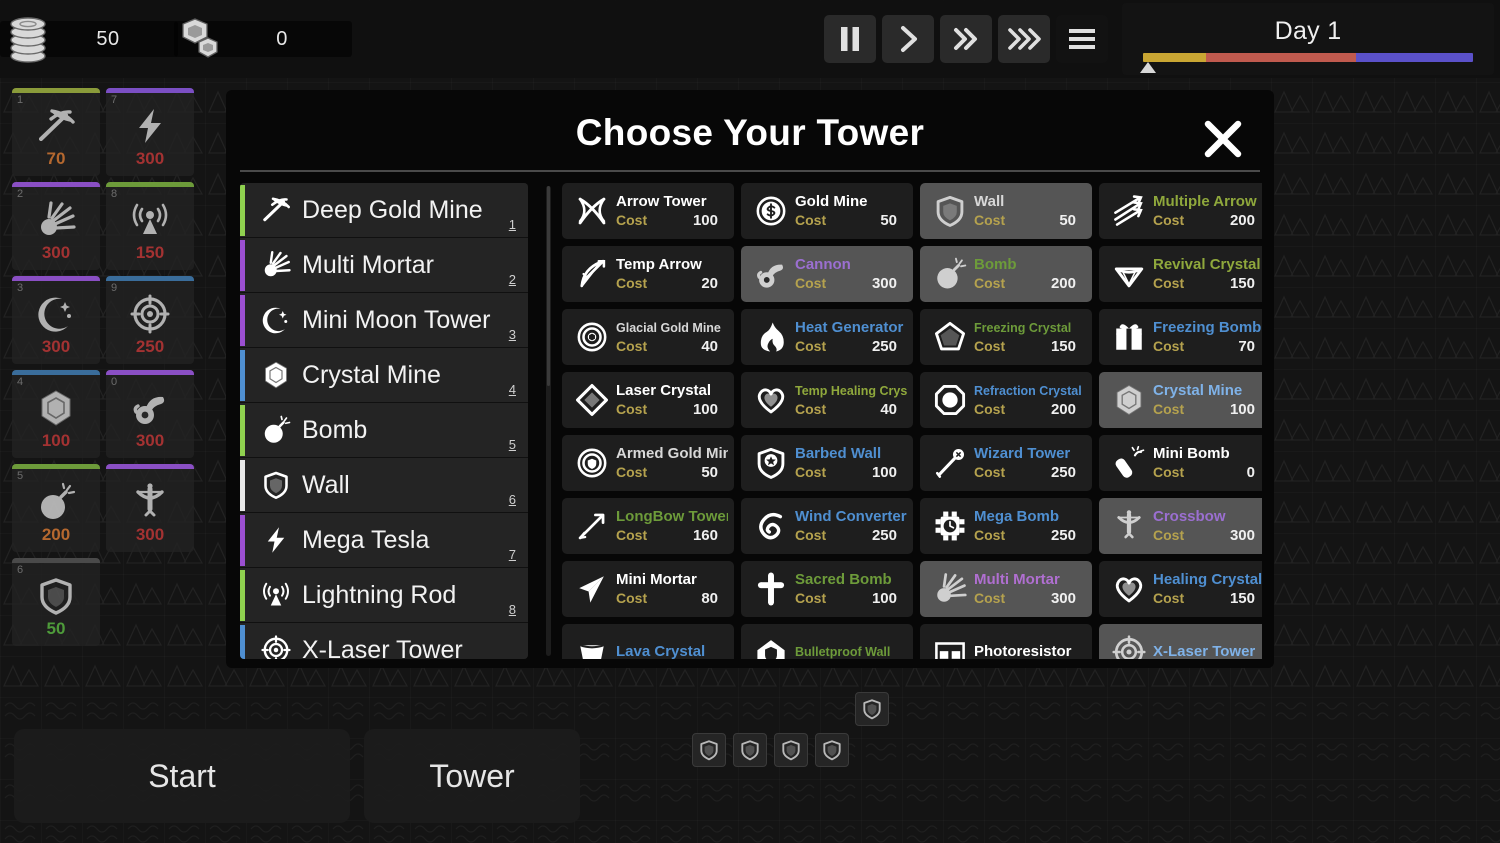 The height and width of the screenshot is (843, 1500). What do you see at coordinates (150, 414) in the screenshot?
I see `inventory-slot: 0 300` at bounding box center [150, 414].